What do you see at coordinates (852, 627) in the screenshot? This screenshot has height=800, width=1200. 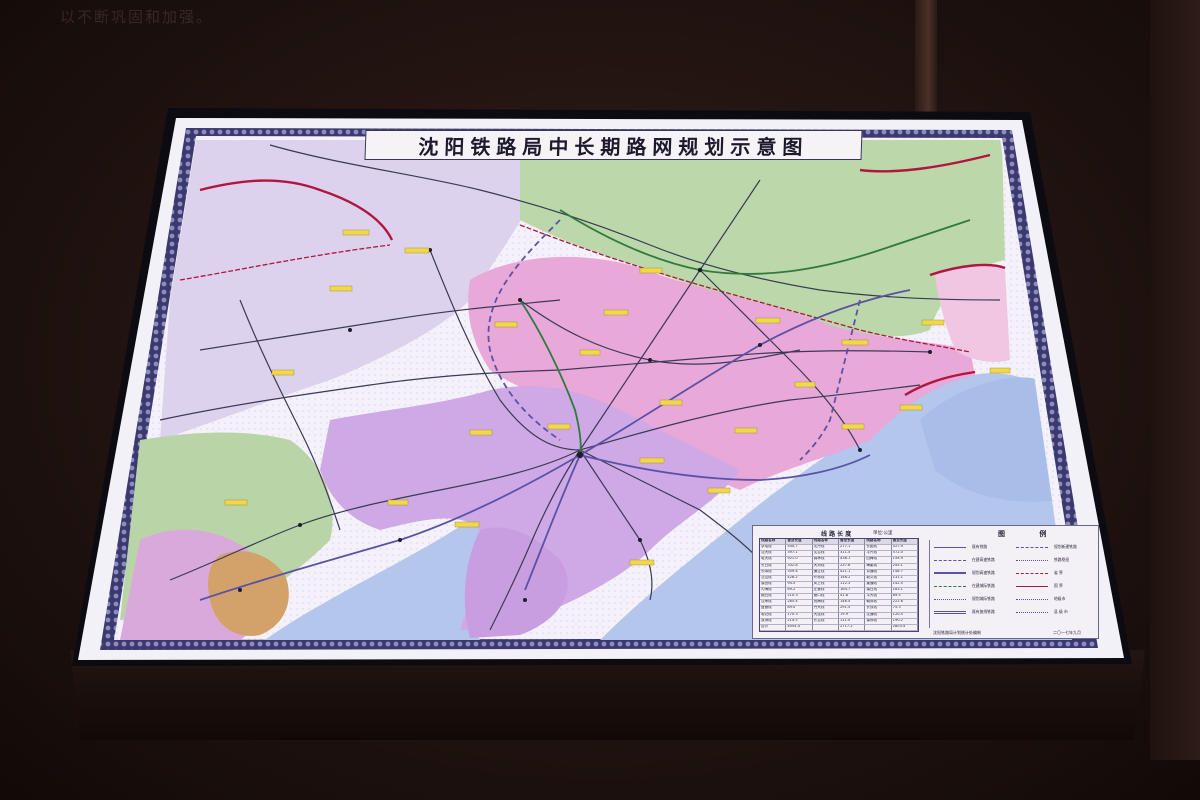 I see `table-cell: 2717.2` at bounding box center [852, 627].